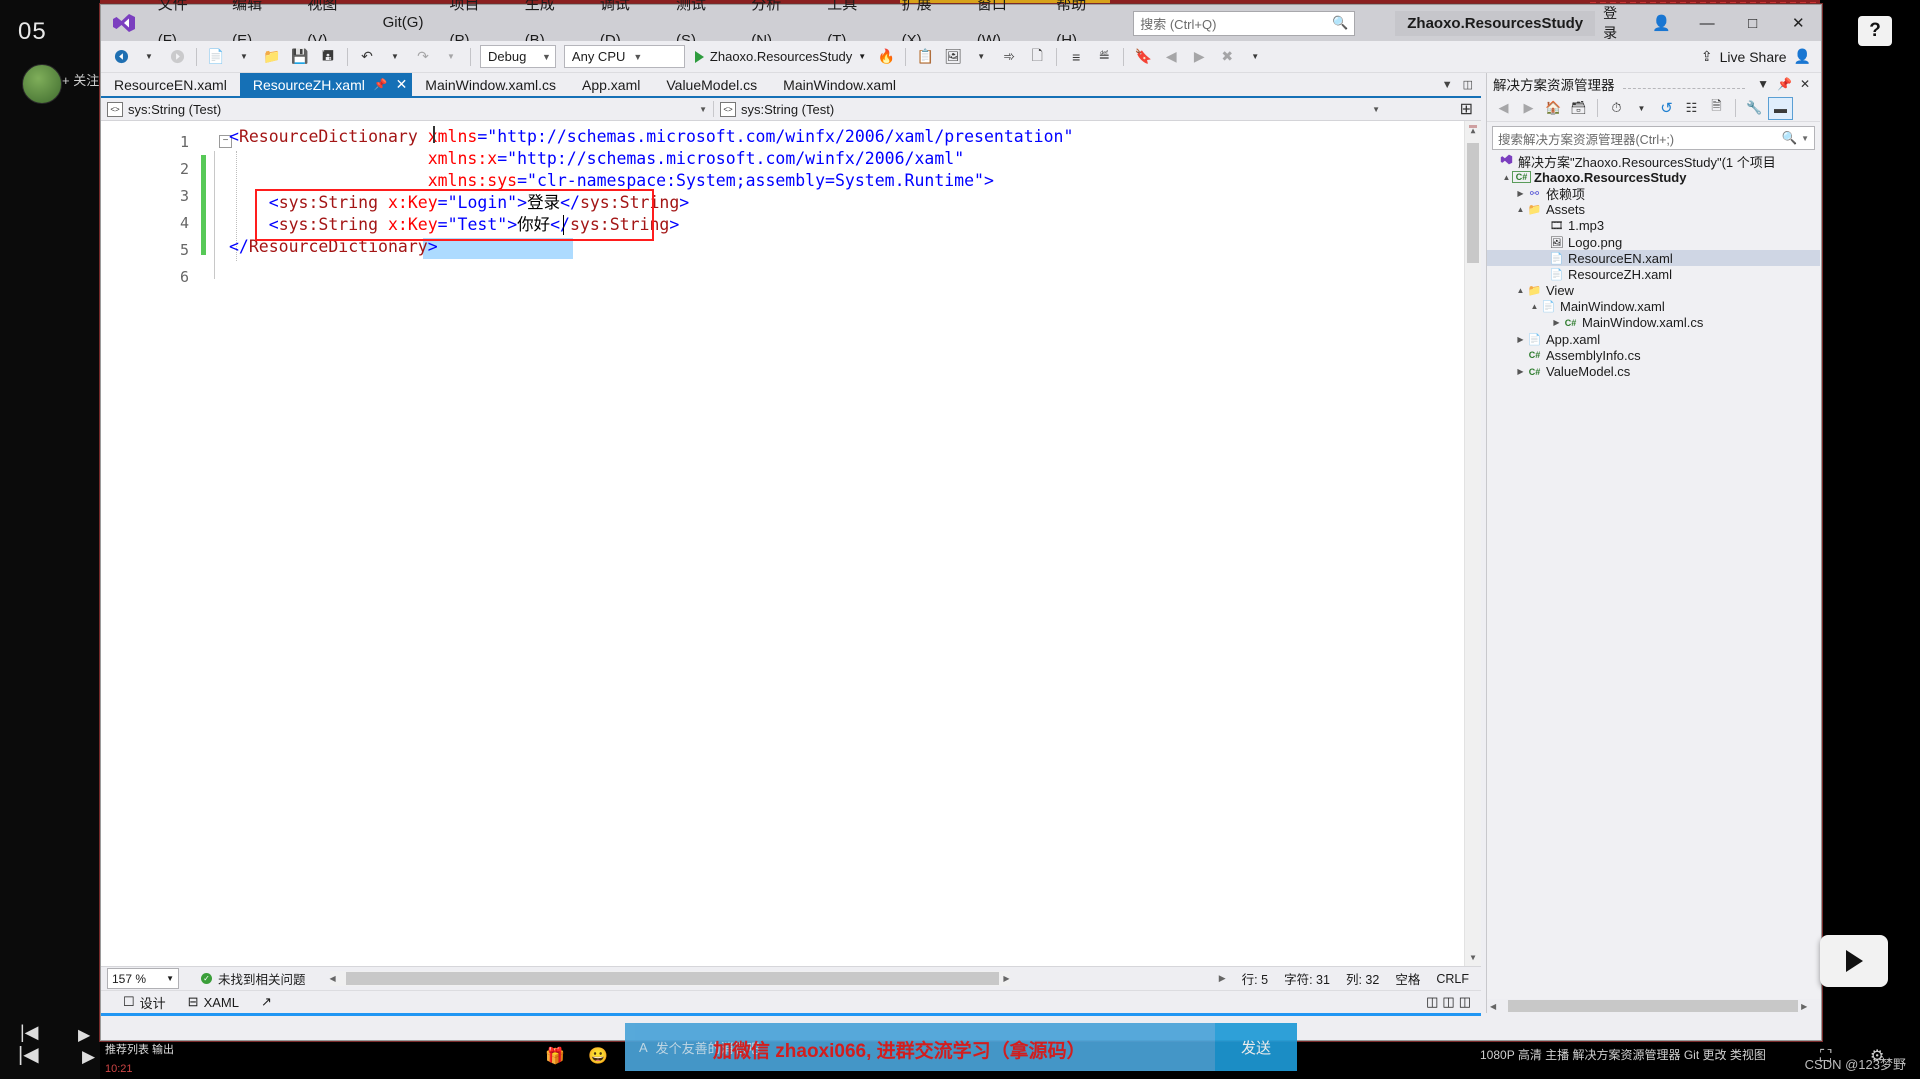  What do you see at coordinates (121, 57) in the screenshot?
I see `navigate-back-icon` at bounding box center [121, 57].